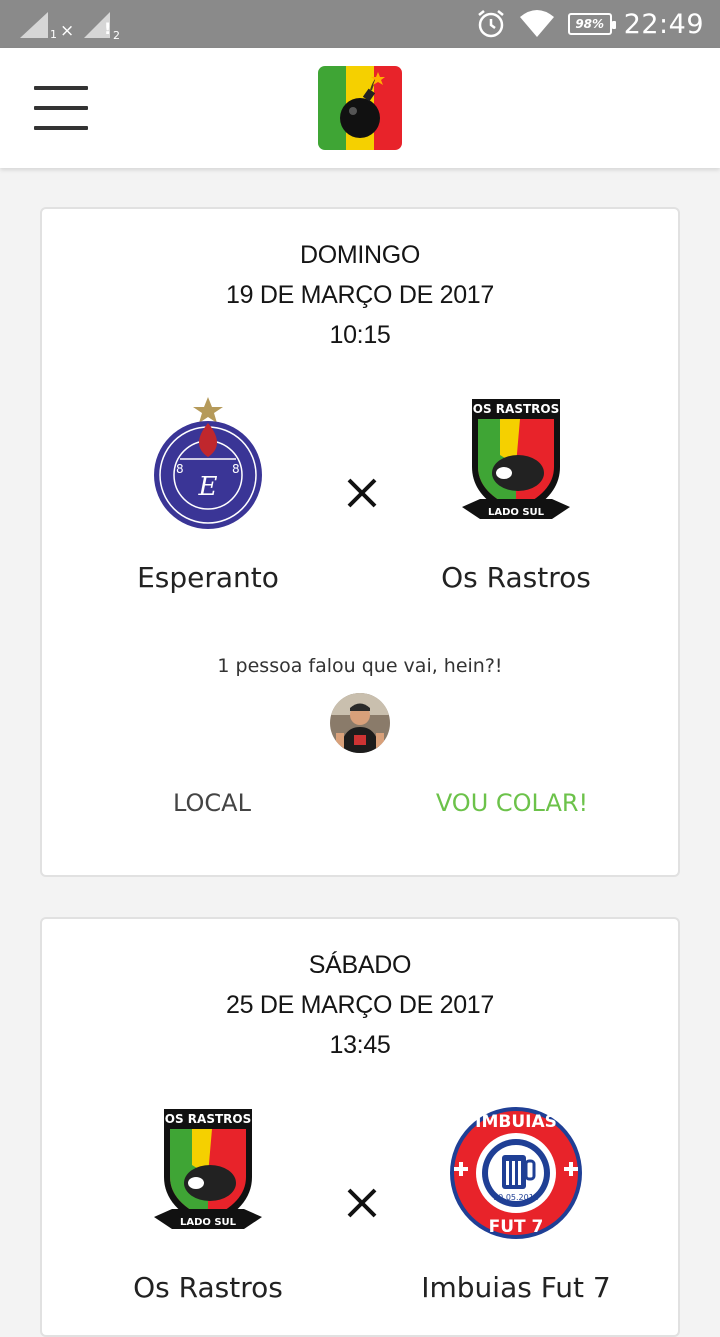 This screenshot has width=720, height=1337. What do you see at coordinates (663, 24) in the screenshot?
I see `clock: 22:49` at bounding box center [663, 24].